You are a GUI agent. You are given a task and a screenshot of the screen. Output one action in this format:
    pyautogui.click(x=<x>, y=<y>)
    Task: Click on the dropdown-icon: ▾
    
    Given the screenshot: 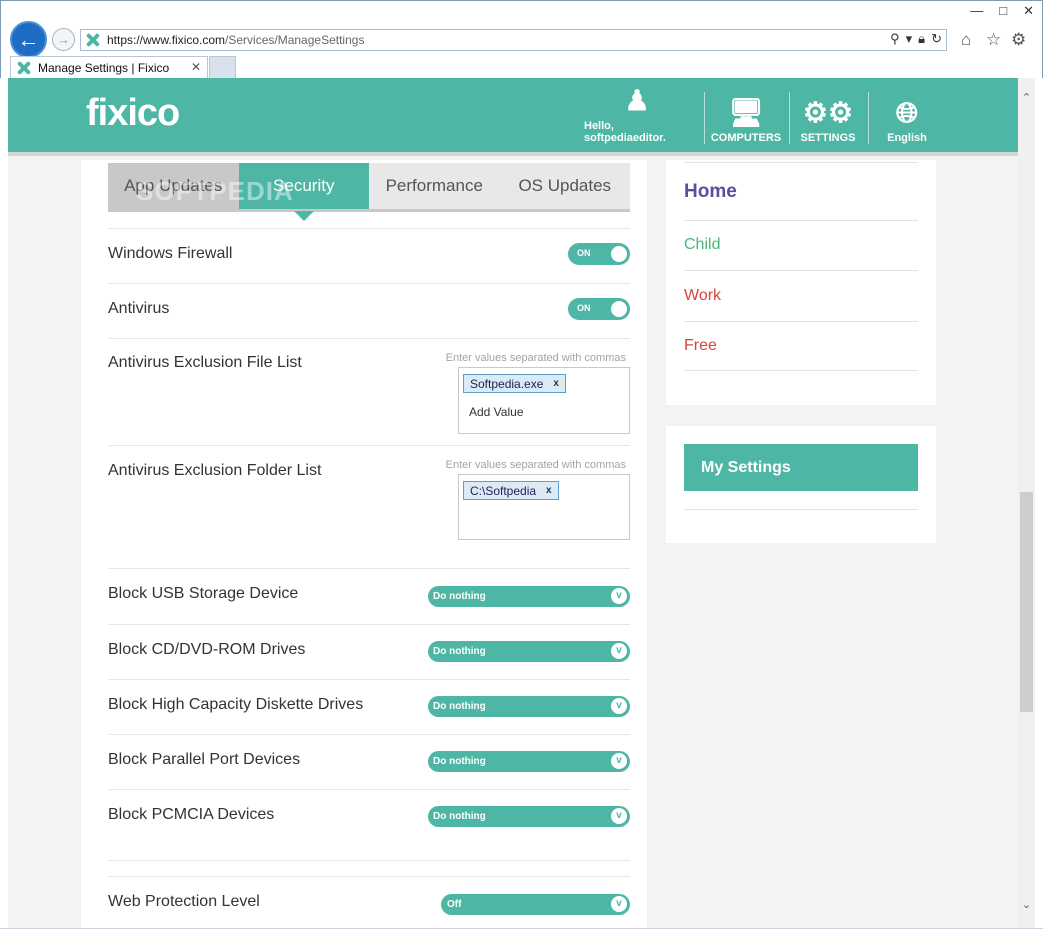 What is the action you would take?
    pyautogui.click(x=909, y=39)
    